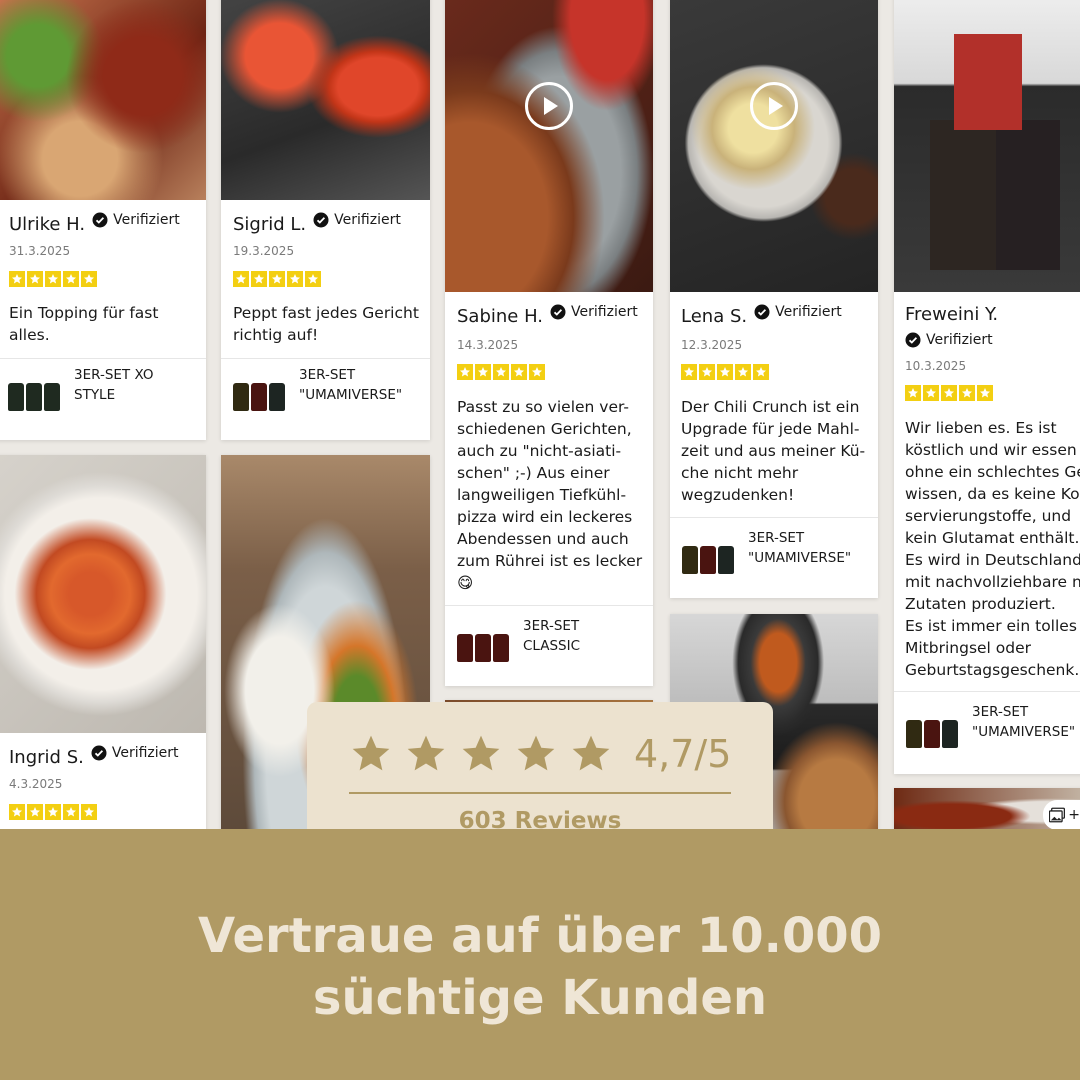  Describe the element at coordinates (540, 936) in the screenshot. I see `headline-line-1: Vertraue auf über 10.000` at that location.